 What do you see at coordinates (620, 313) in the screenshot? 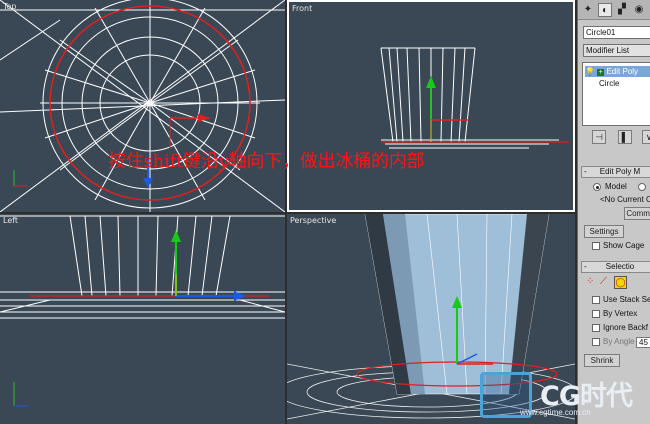
I see `by-vertex-label: By Vertex` at bounding box center [620, 313].